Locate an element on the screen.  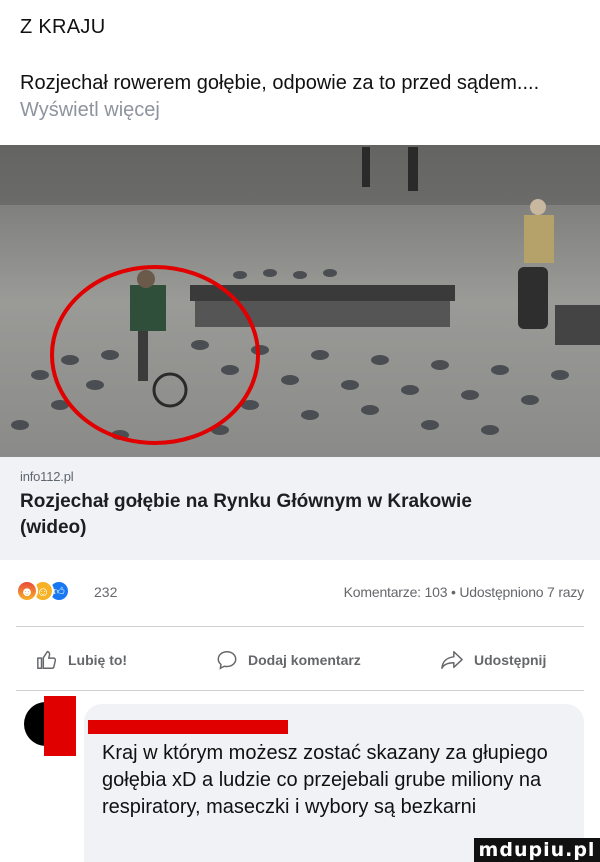
comment-bubble-icon is located at coordinates (227, 660).